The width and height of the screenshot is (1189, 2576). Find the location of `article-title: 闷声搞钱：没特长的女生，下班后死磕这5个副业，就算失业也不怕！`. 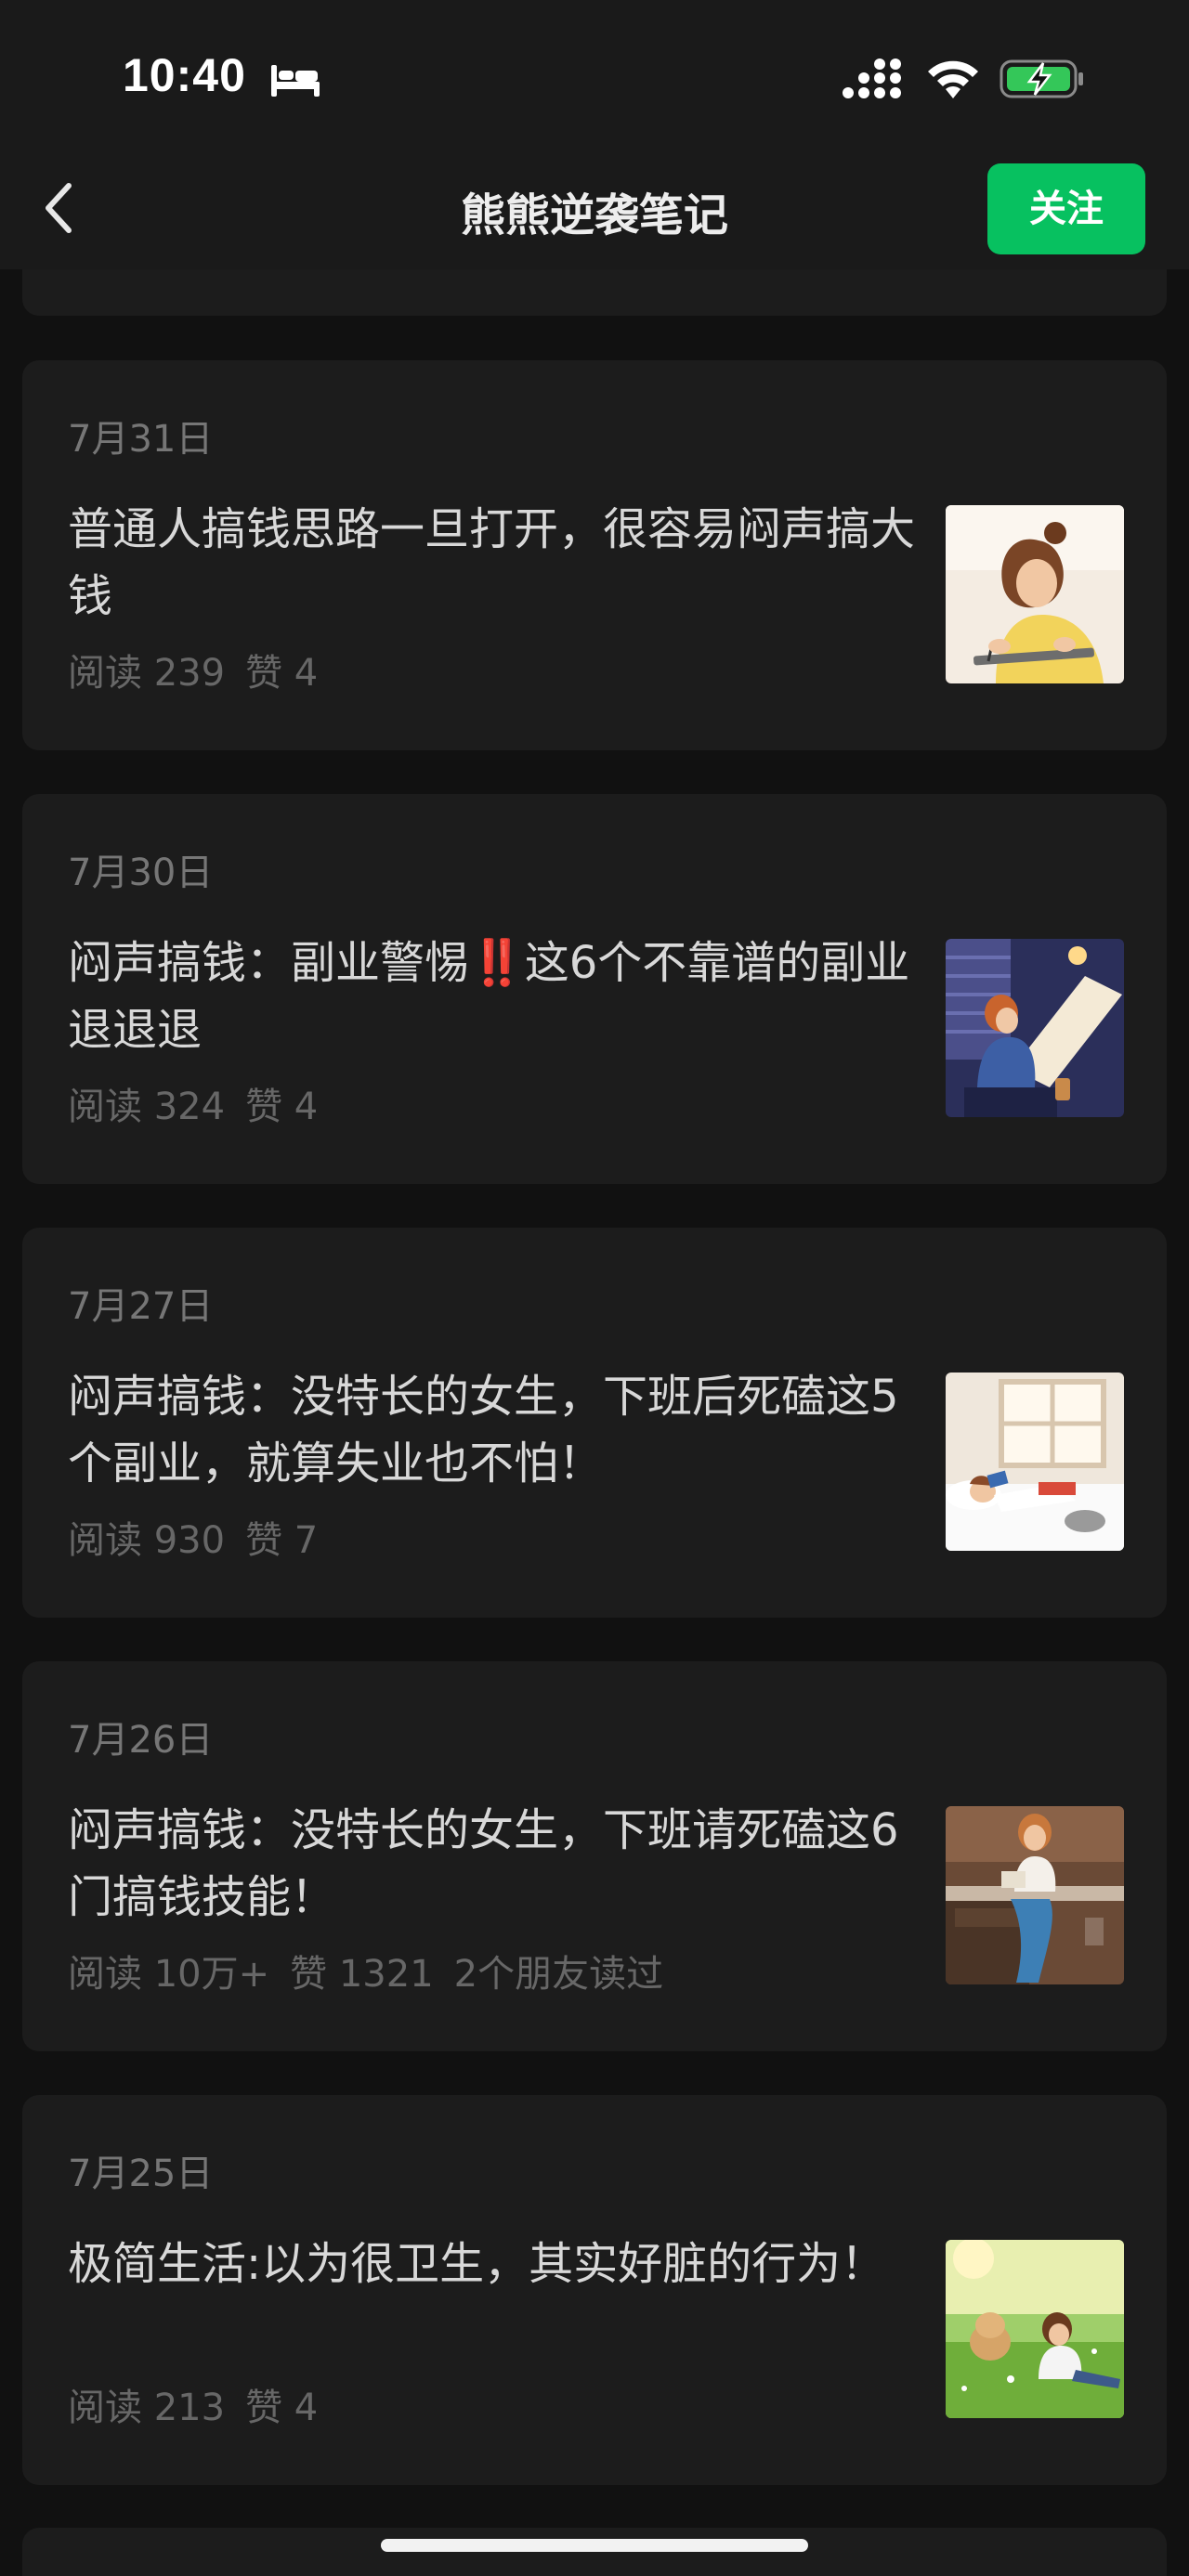

article-title: 闷声搞钱：没特长的女生，下班后死磕这5个副业，就算失业也不怕！ is located at coordinates (495, 1430).